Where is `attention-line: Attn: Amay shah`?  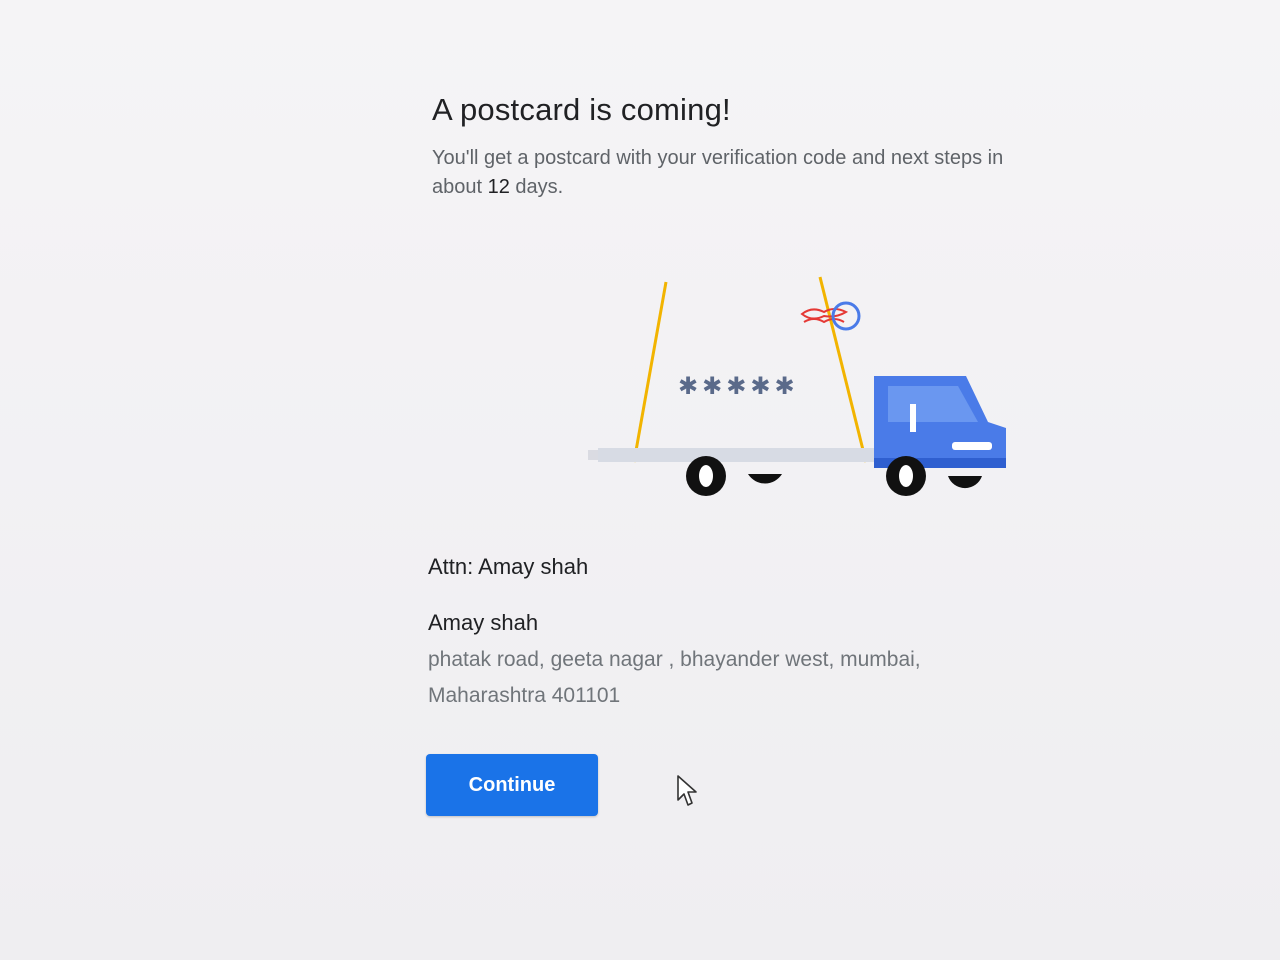
attention-line: Attn: Amay shah is located at coordinates (508, 566).